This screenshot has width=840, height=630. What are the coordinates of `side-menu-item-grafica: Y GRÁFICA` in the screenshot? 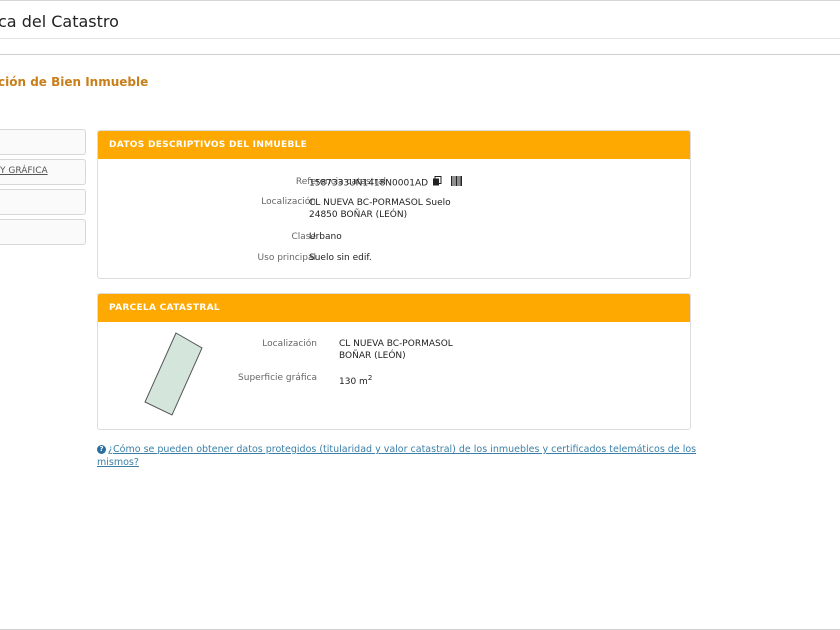 It's located at (43, 172).